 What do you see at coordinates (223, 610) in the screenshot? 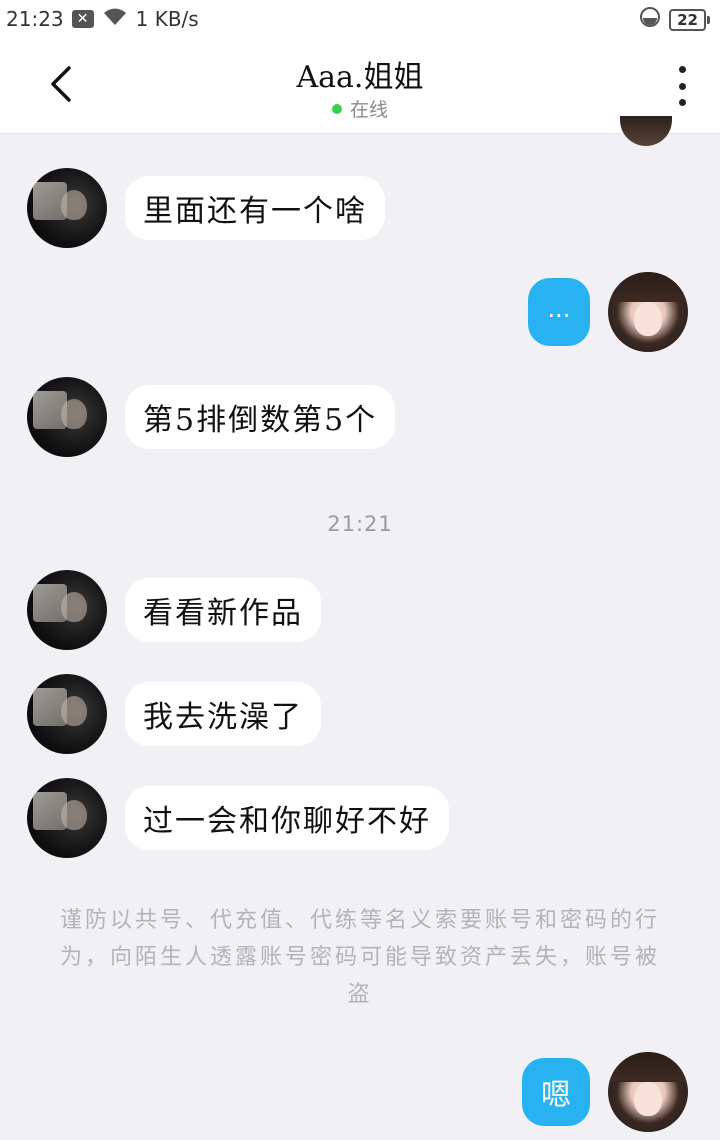
I see `message-bubble: 看看新作品` at bounding box center [223, 610].